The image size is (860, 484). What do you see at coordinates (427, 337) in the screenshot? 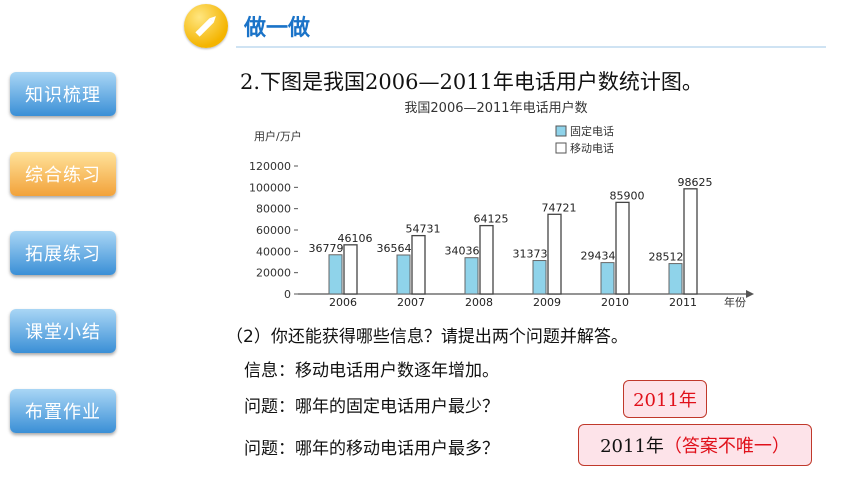
I see `sub-question: （2）你还能获得哪些信息？请提出两个问题并解答。` at bounding box center [427, 337].